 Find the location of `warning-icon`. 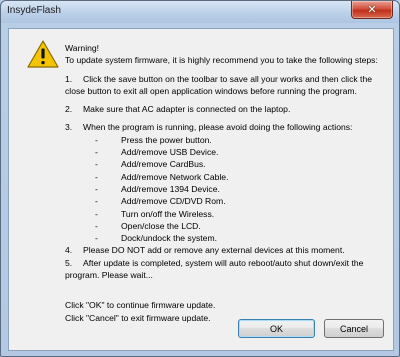

warning-icon is located at coordinates (43, 54).